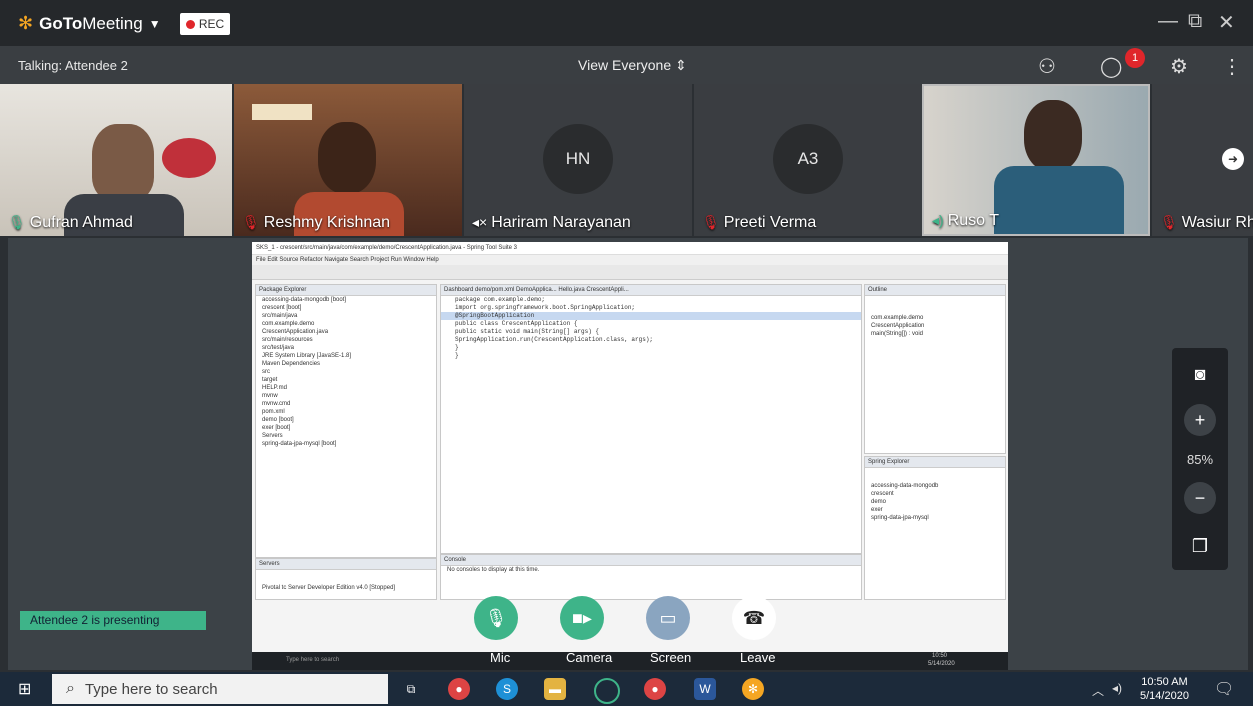 The image size is (1253, 706). I want to click on app-name-bold: GoTo, so click(61, 23).